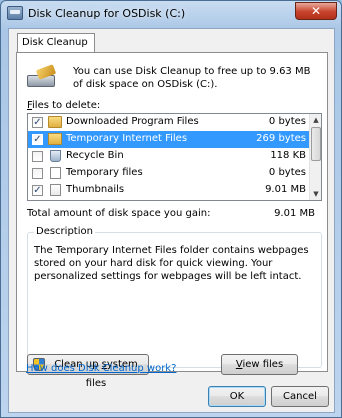 The image size is (342, 418). What do you see at coordinates (315, 194) in the screenshot?
I see `scroll-down-arrow-icon: ▼` at bounding box center [315, 194].